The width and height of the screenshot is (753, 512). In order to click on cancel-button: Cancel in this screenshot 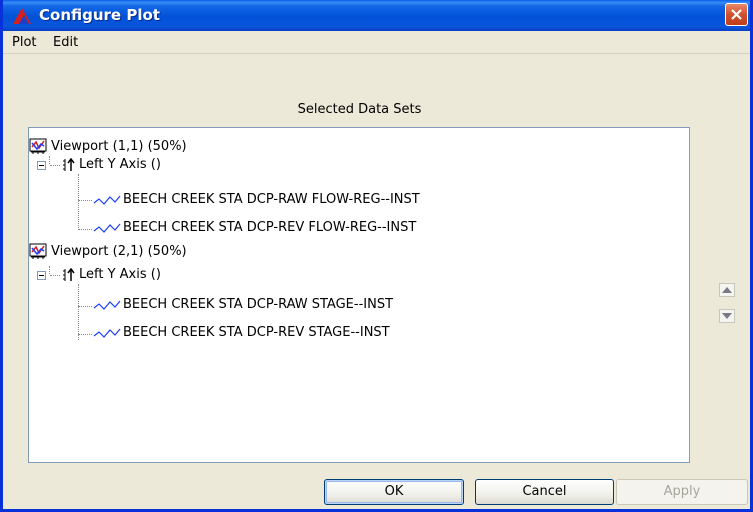, I will do `click(544, 492)`.